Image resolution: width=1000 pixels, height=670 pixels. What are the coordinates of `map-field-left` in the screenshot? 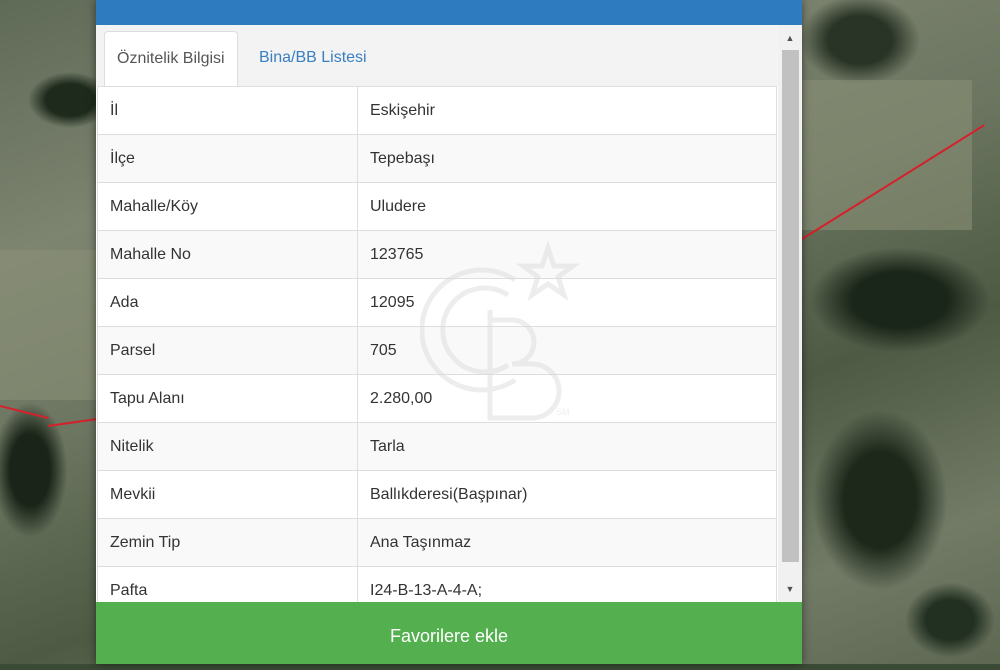 It's located at (48, 325).